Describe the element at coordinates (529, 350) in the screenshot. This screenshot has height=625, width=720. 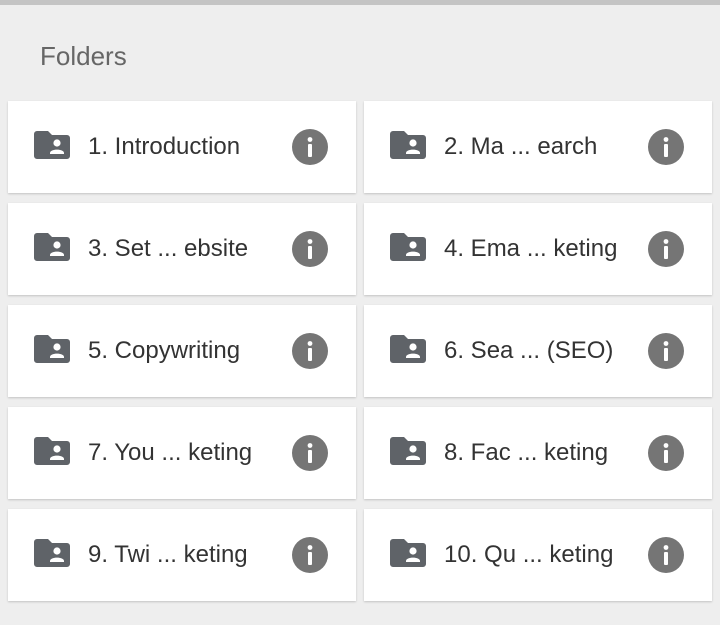
I see `folder-label: 6. Sea ... (SEO)` at that location.